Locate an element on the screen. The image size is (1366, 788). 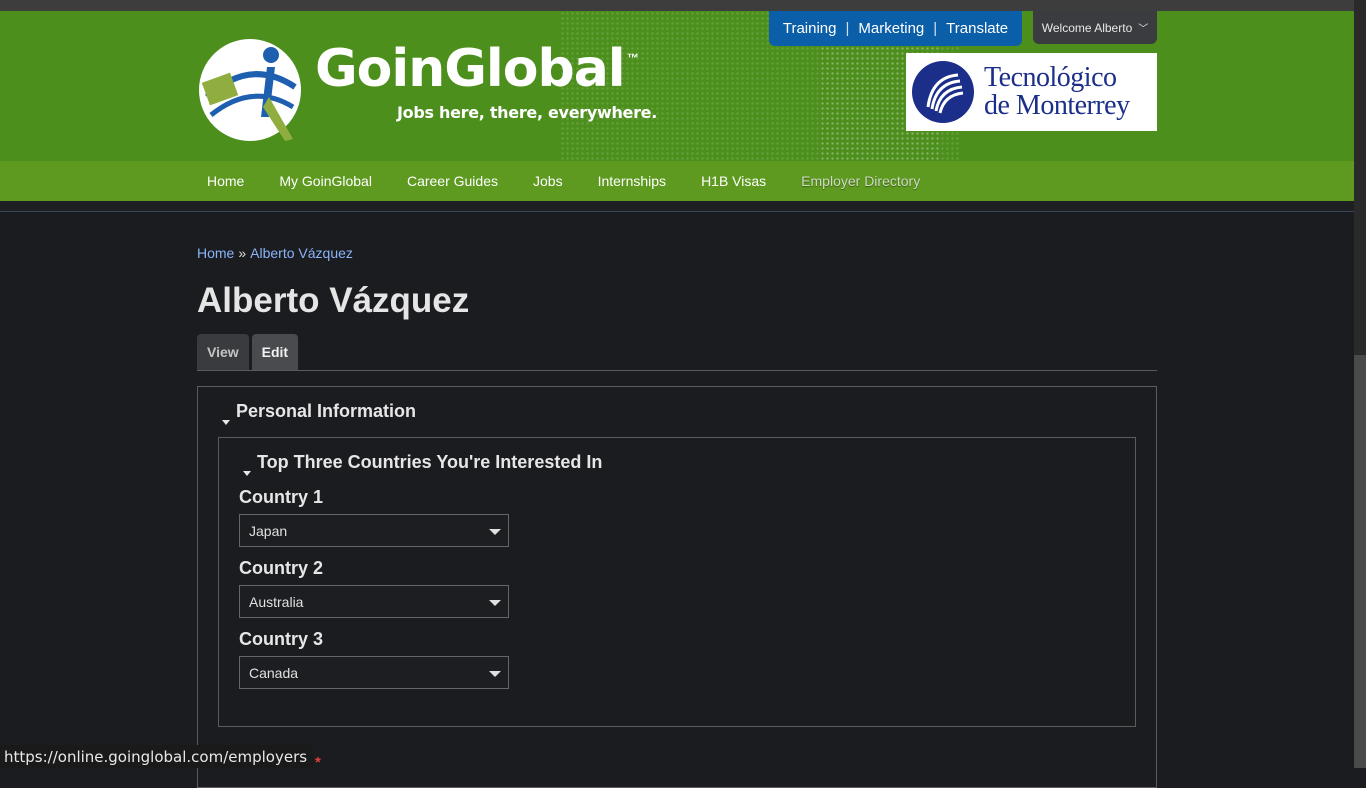
partner-logo-text: Tecnológico de Monterrey is located at coordinates (1057, 92).